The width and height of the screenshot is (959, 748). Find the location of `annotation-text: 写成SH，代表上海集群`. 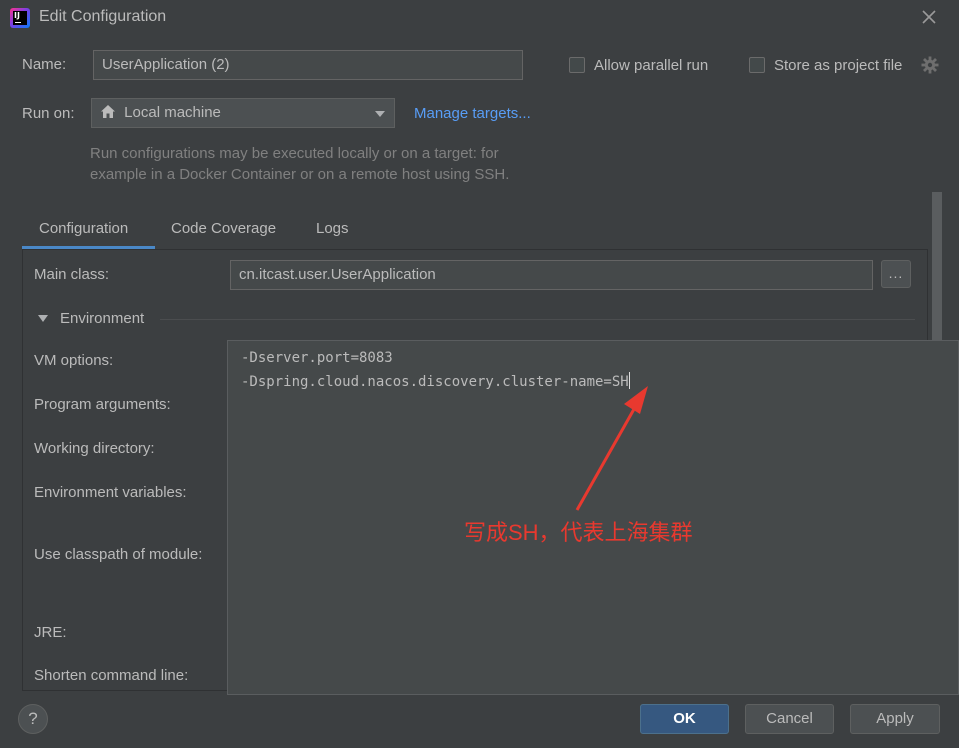

annotation-text: 写成SH，代表上海集群 is located at coordinates (578, 532).